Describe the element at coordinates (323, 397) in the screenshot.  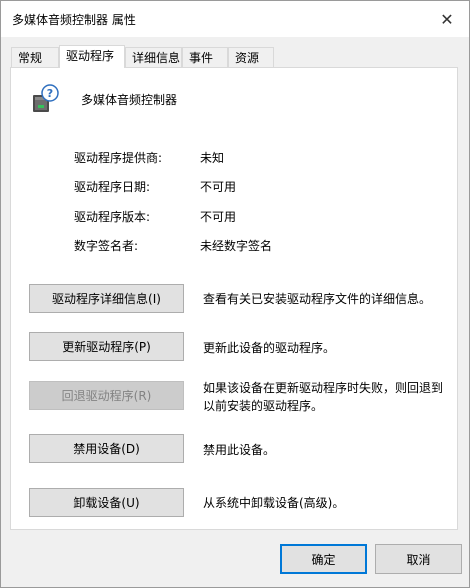
I see `roll-back-driver-description: 如果该设备在更新驱动程序时失败，则回退到以前安装的驱动程序。` at that location.